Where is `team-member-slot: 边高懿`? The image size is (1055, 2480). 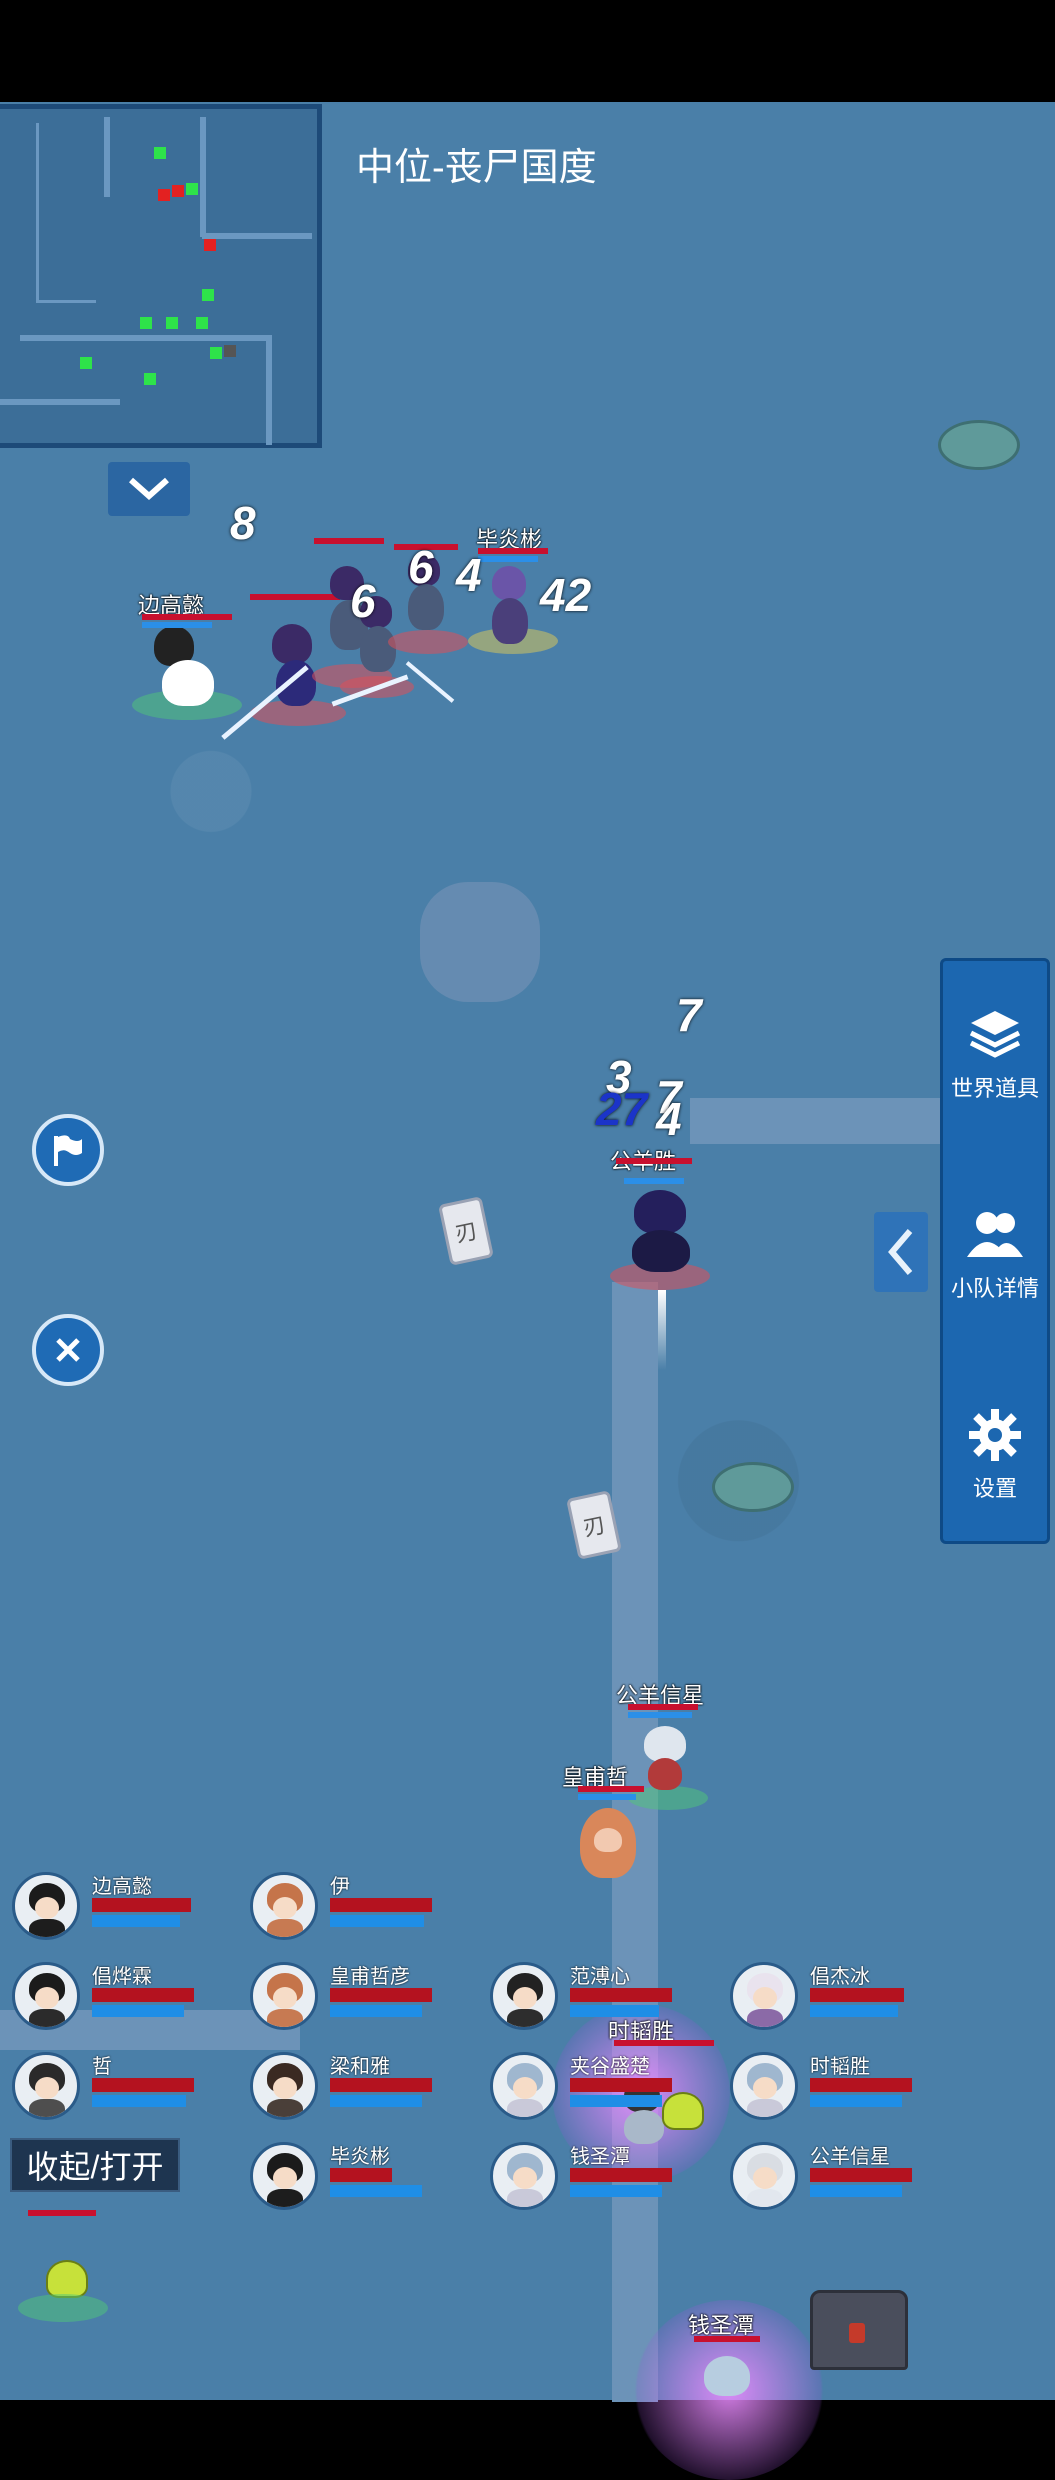
team-member-slot: 边高懿 is located at coordinates (128, 1907).